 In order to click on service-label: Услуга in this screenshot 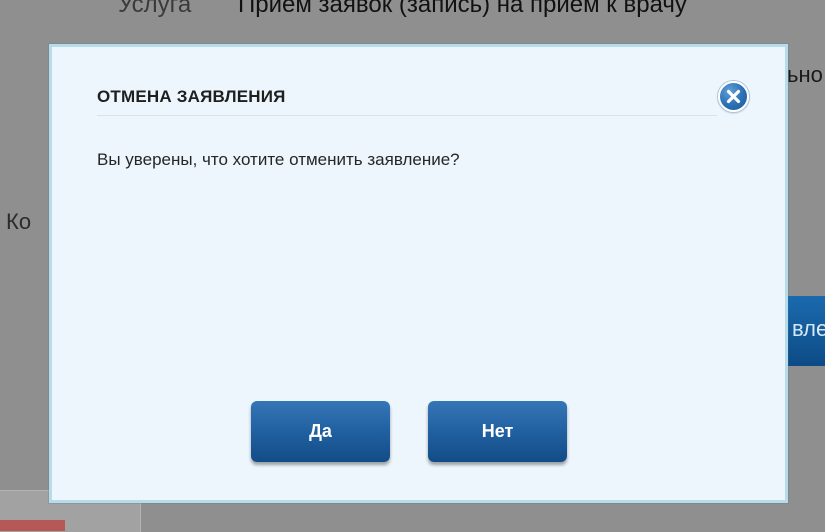, I will do `click(155, 9)`.